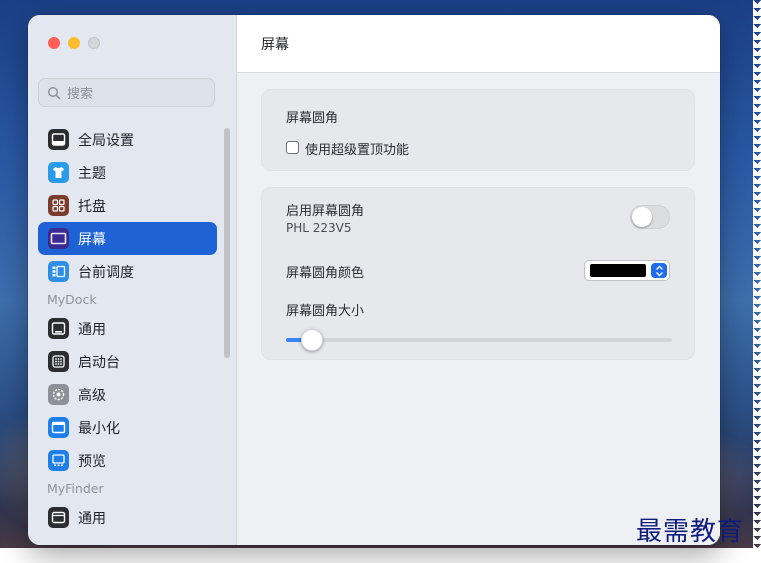  What do you see at coordinates (58, 517) in the screenshot?
I see `finder-general-icon` at bounding box center [58, 517].